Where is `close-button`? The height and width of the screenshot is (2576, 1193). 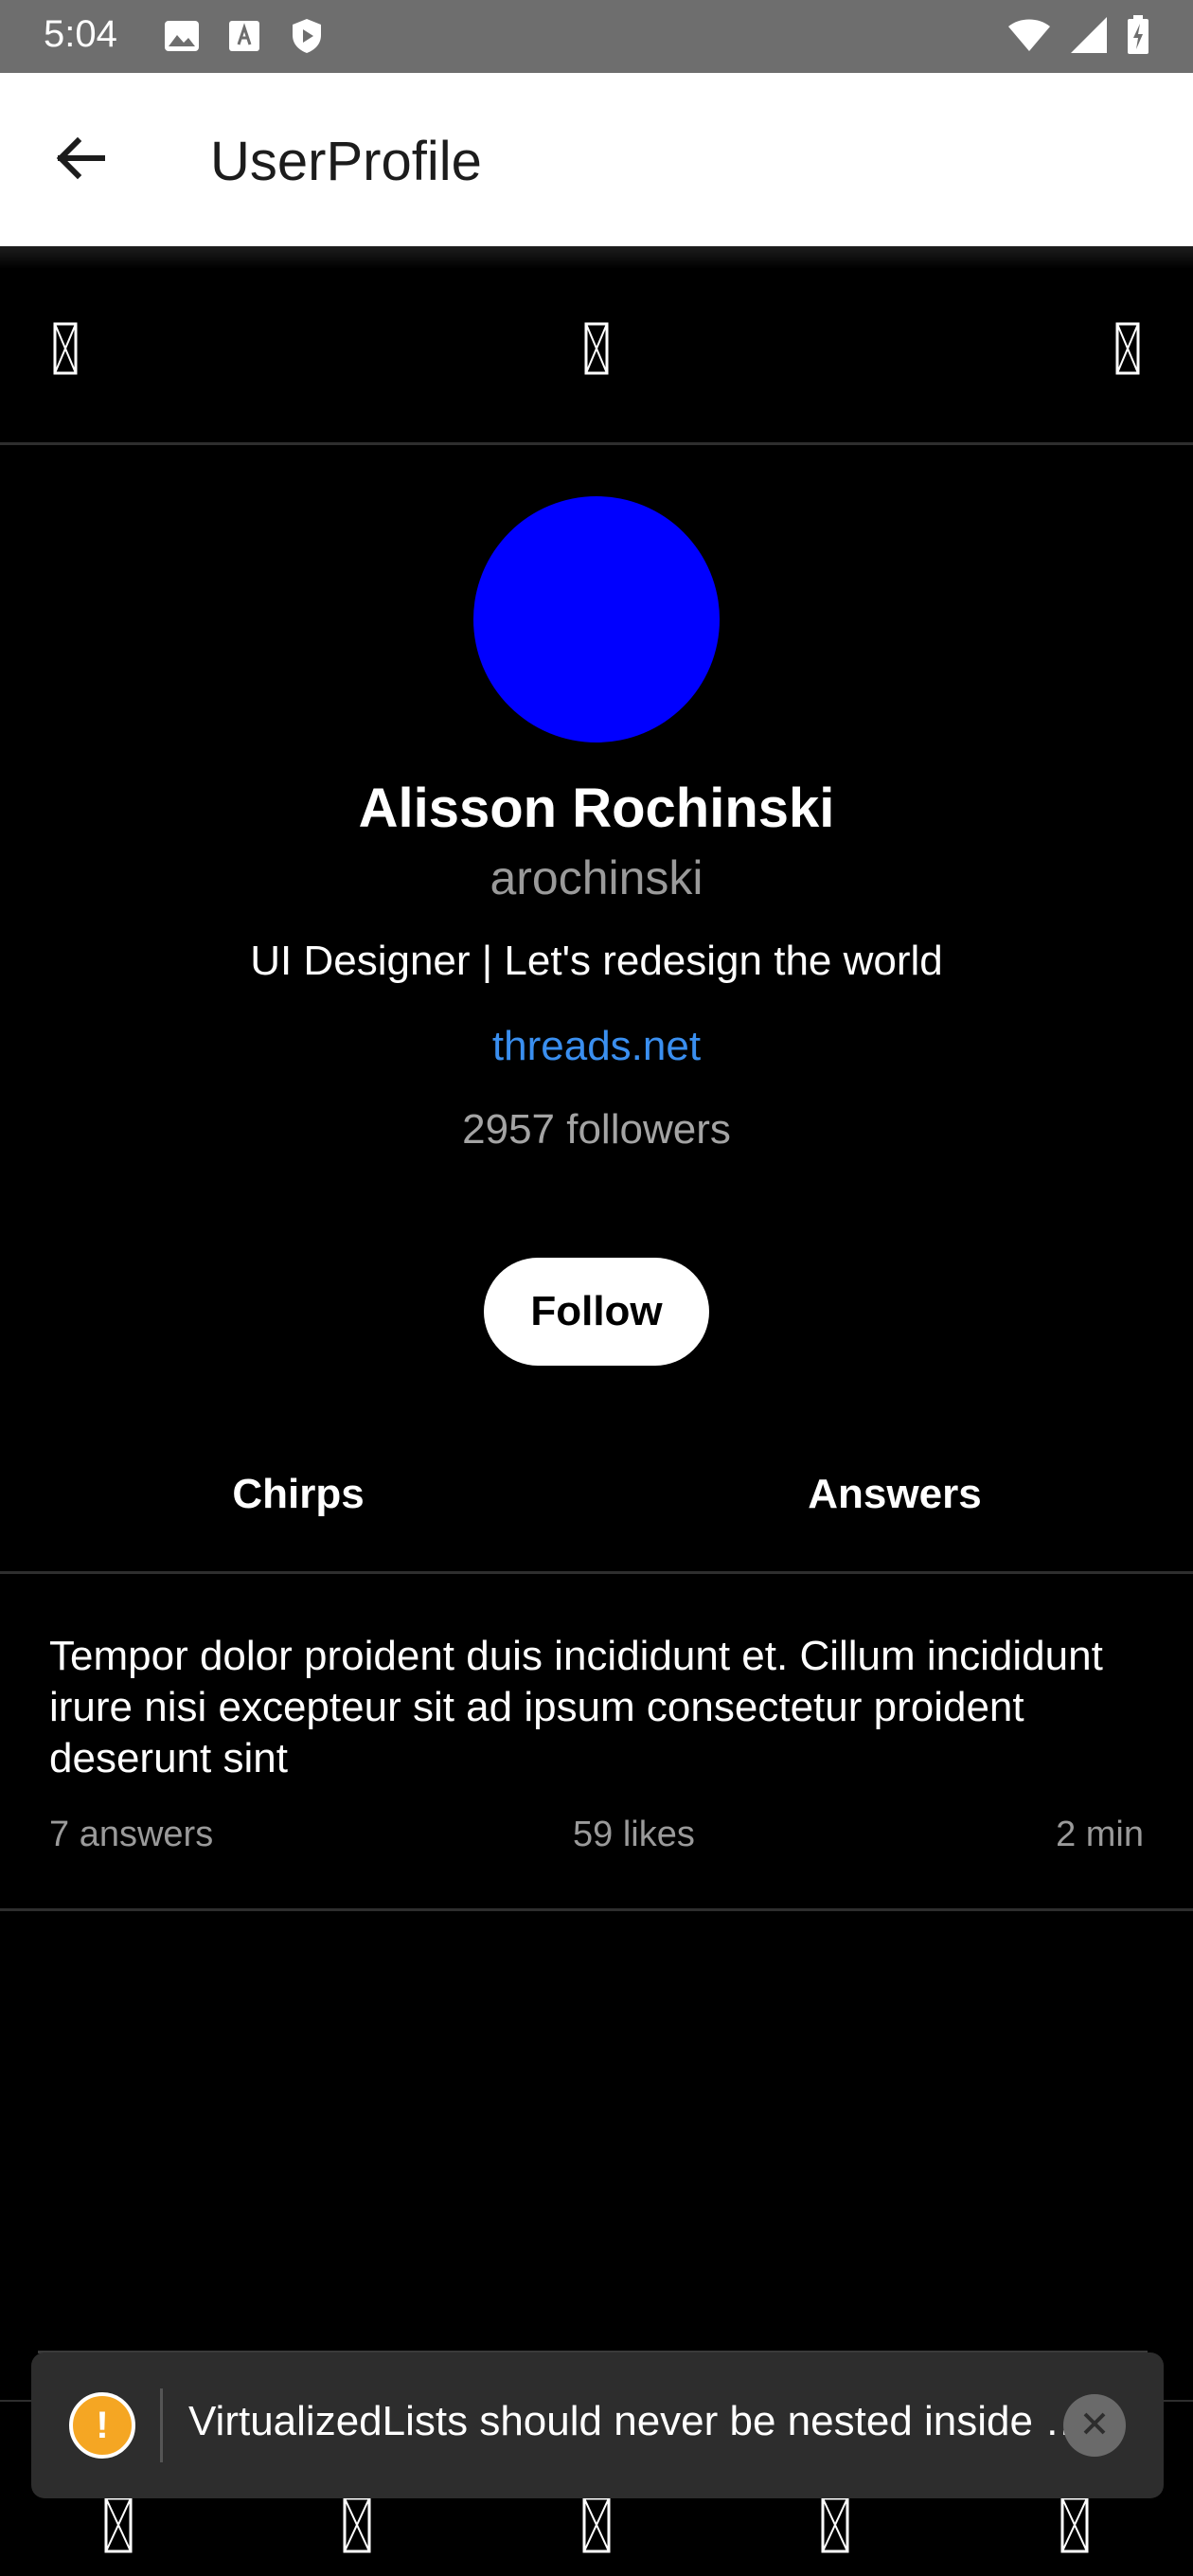 close-button is located at coordinates (1094, 2425).